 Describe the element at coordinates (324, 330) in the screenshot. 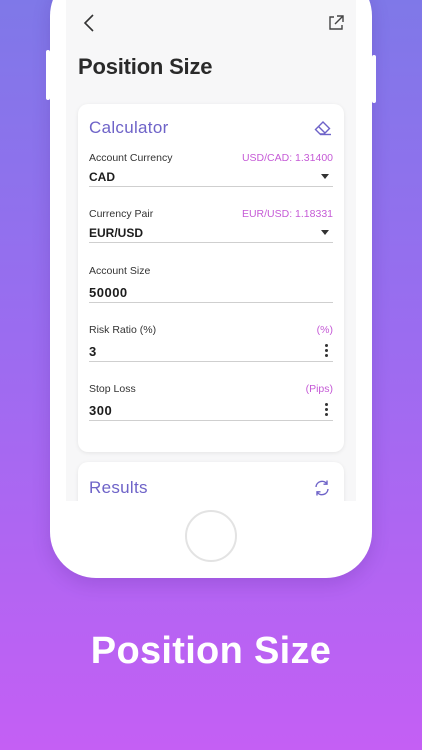

I see `risk-ratio-unit: (%)` at that location.